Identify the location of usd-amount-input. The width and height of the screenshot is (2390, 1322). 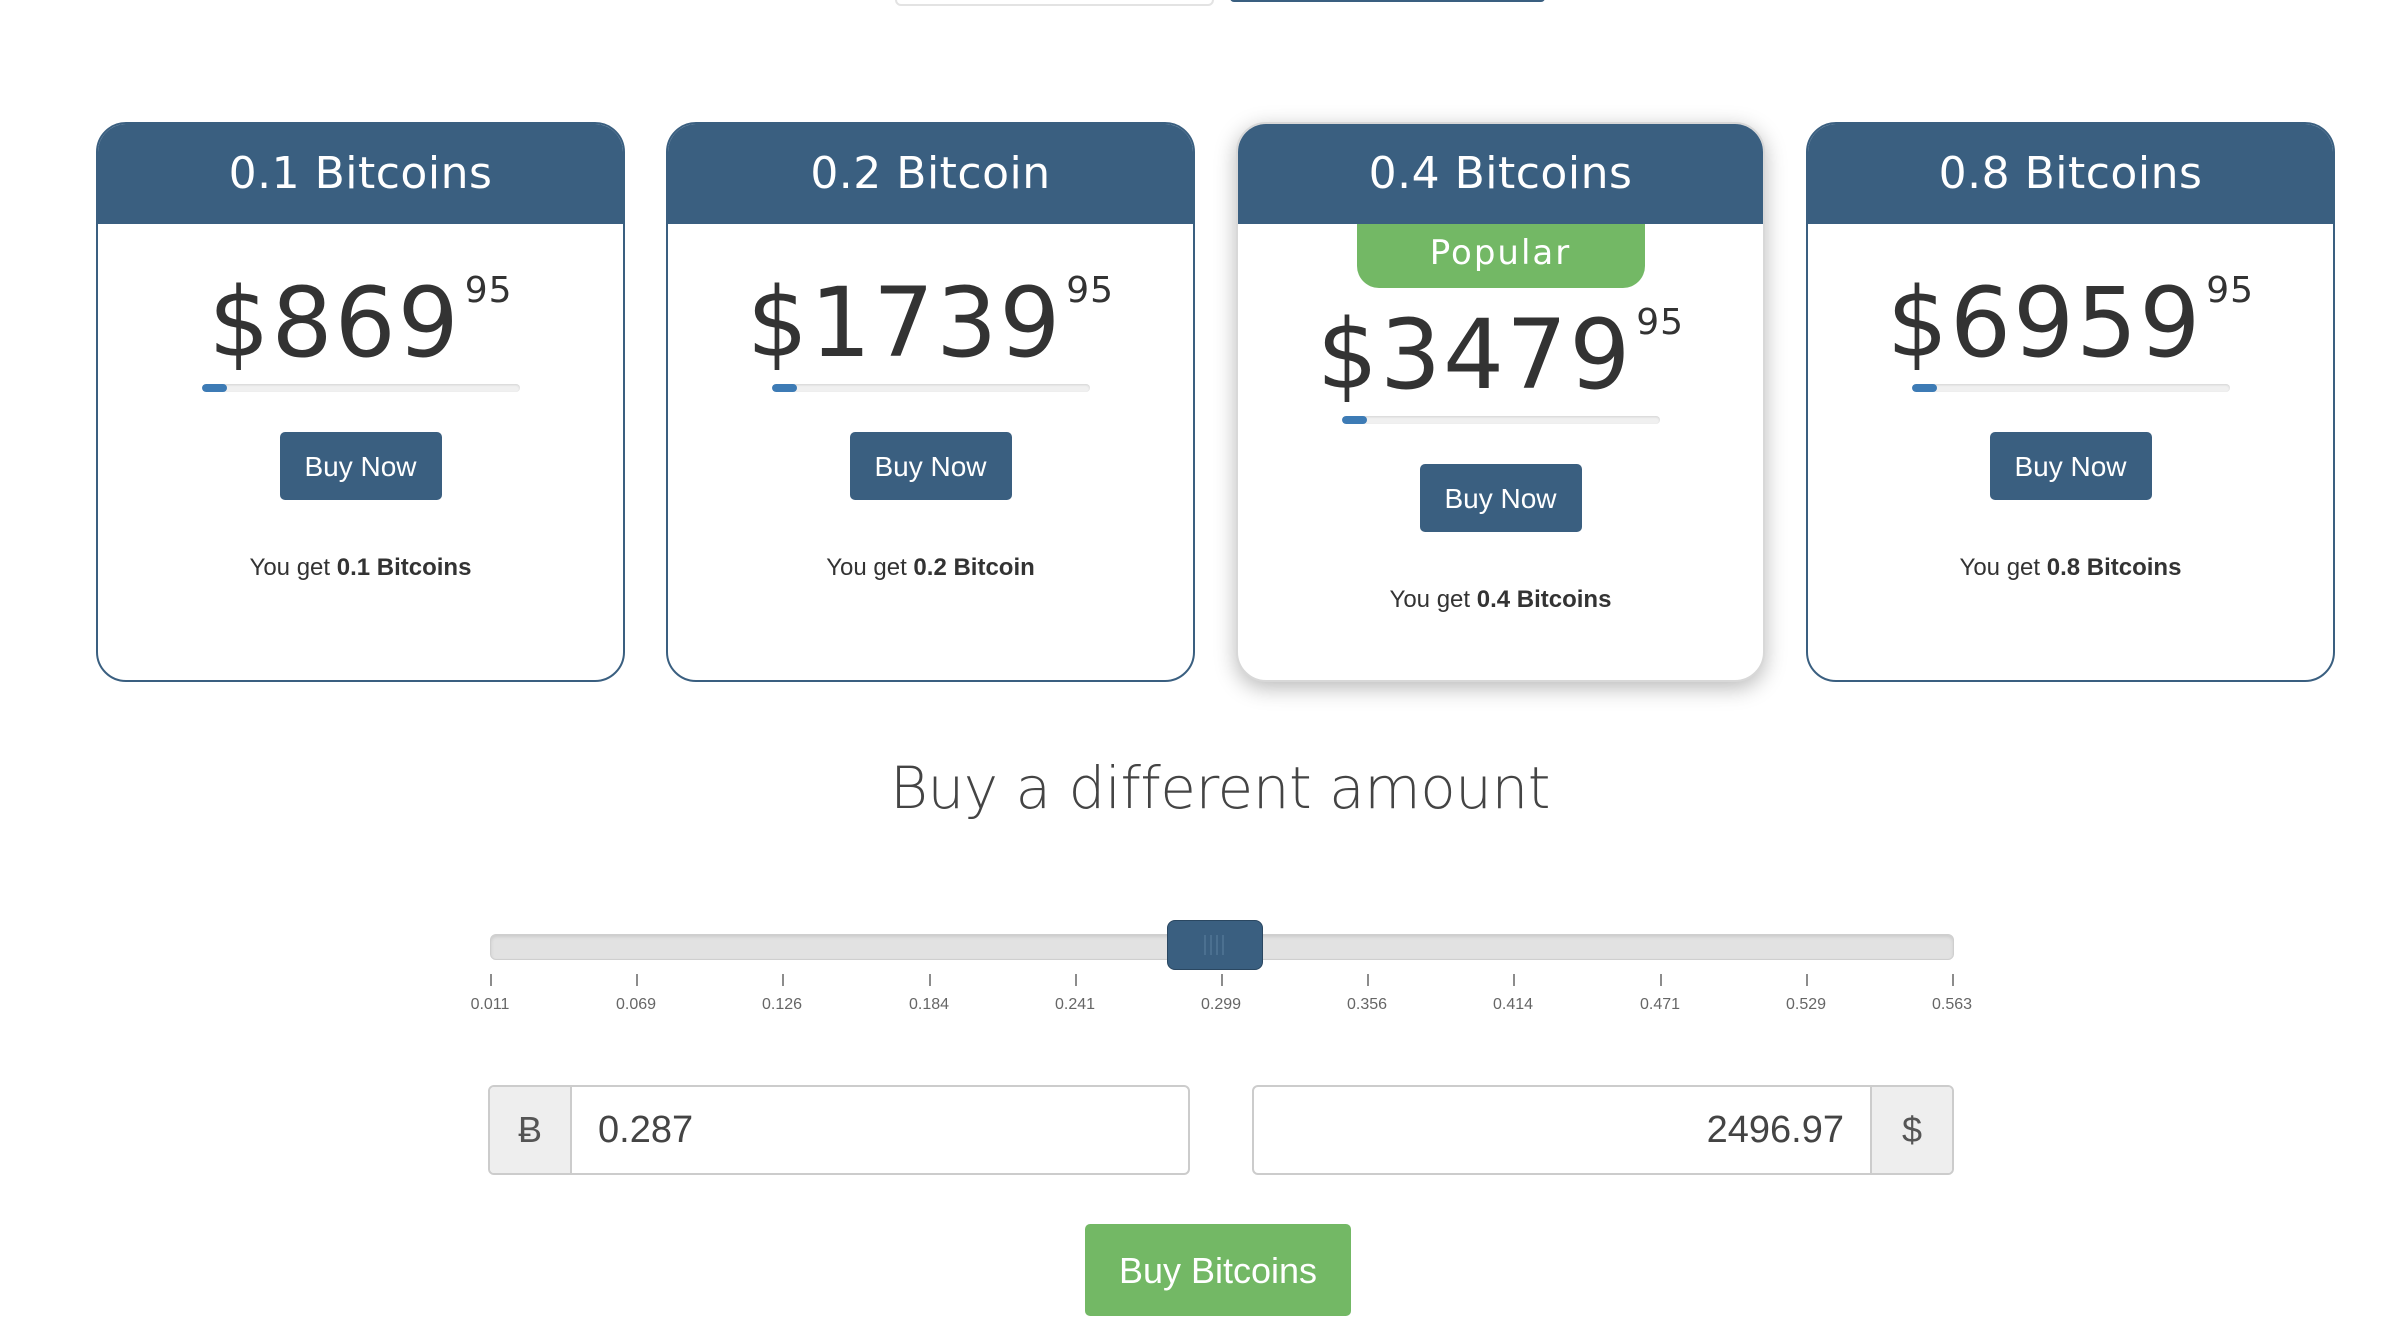
(1562, 1130).